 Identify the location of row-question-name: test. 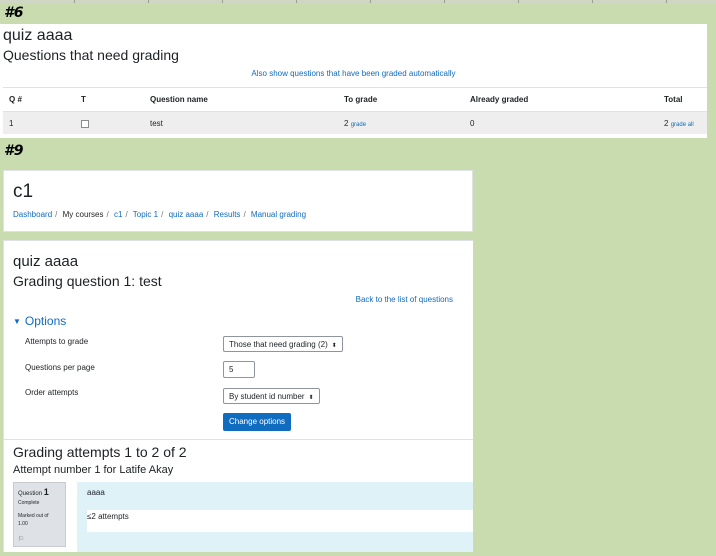
(156, 123).